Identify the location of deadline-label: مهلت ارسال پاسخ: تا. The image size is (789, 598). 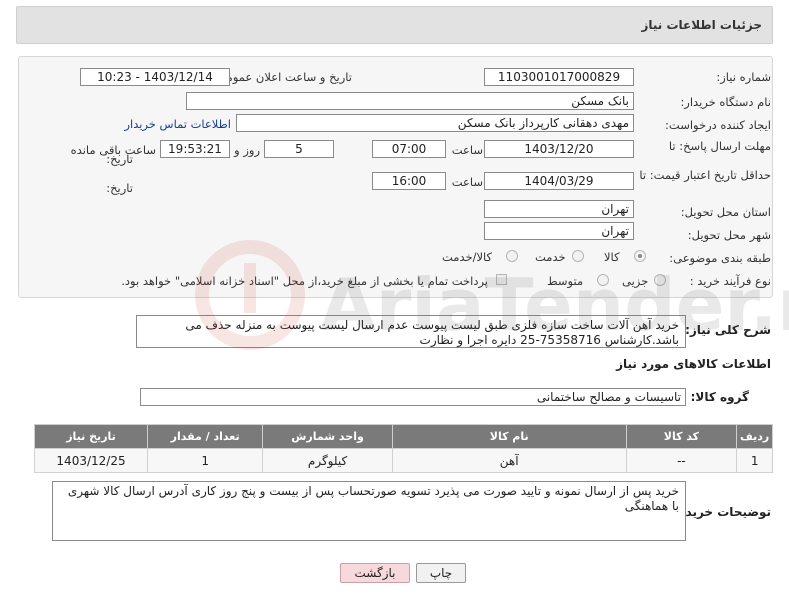
(719, 146).